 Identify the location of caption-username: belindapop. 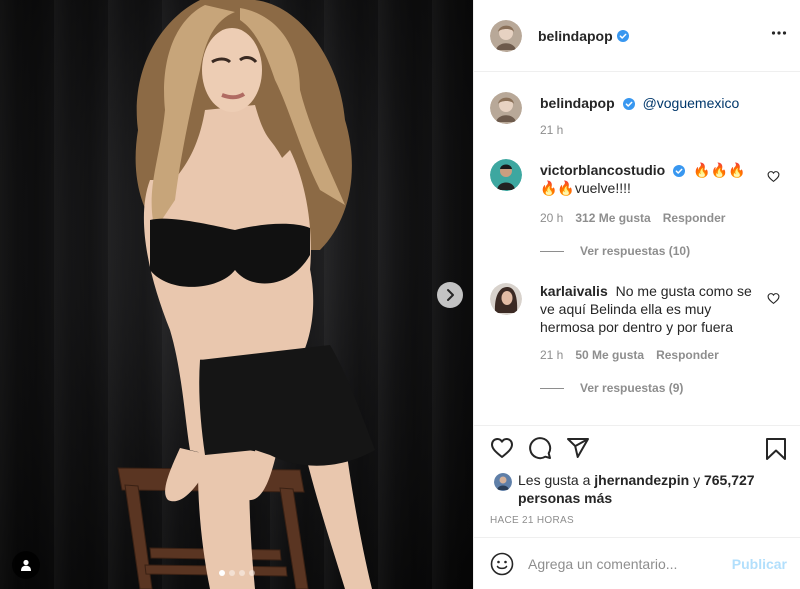
(577, 103).